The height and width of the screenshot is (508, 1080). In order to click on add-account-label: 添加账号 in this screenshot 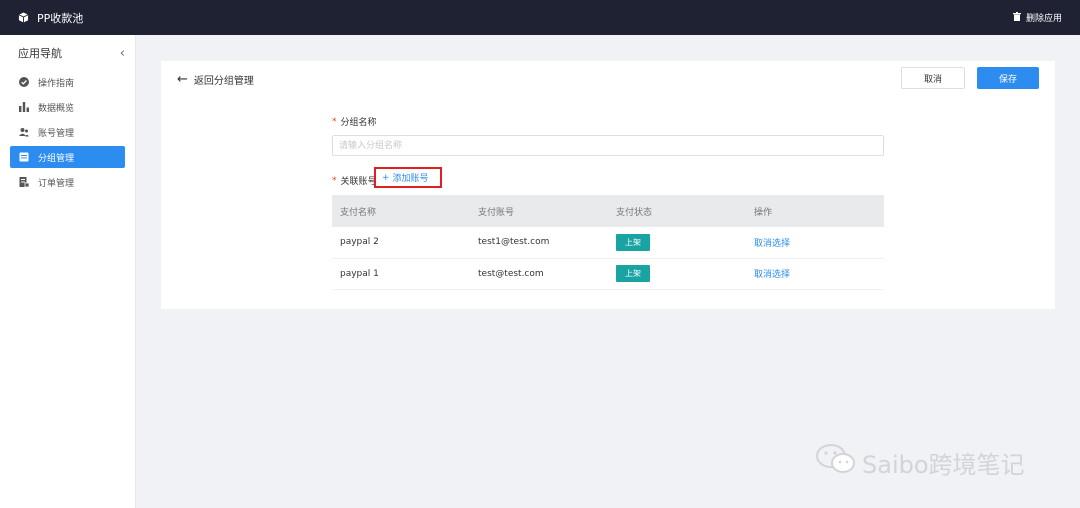, I will do `click(410, 179)`.